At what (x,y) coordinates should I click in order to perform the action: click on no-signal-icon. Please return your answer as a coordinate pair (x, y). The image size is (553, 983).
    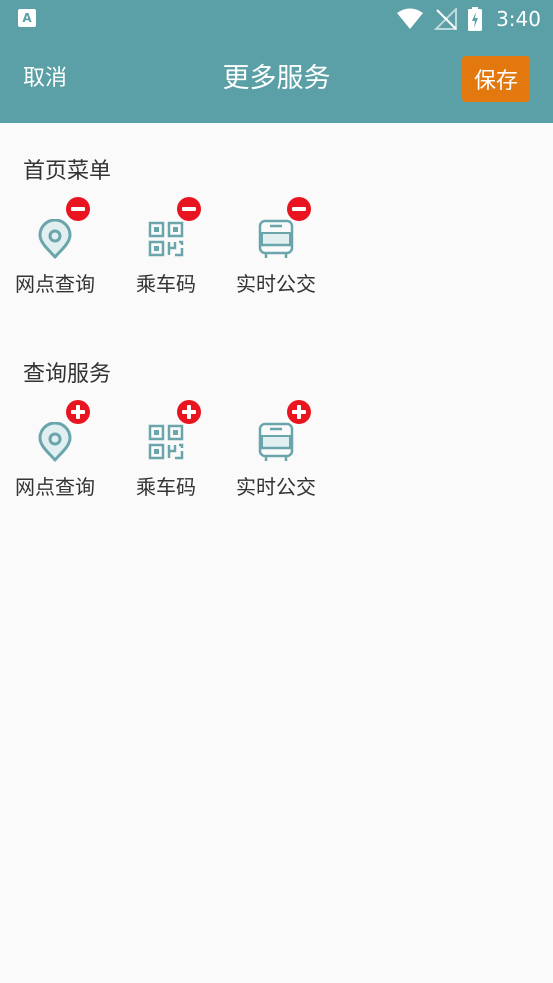
    Looking at the image, I should click on (446, 19).